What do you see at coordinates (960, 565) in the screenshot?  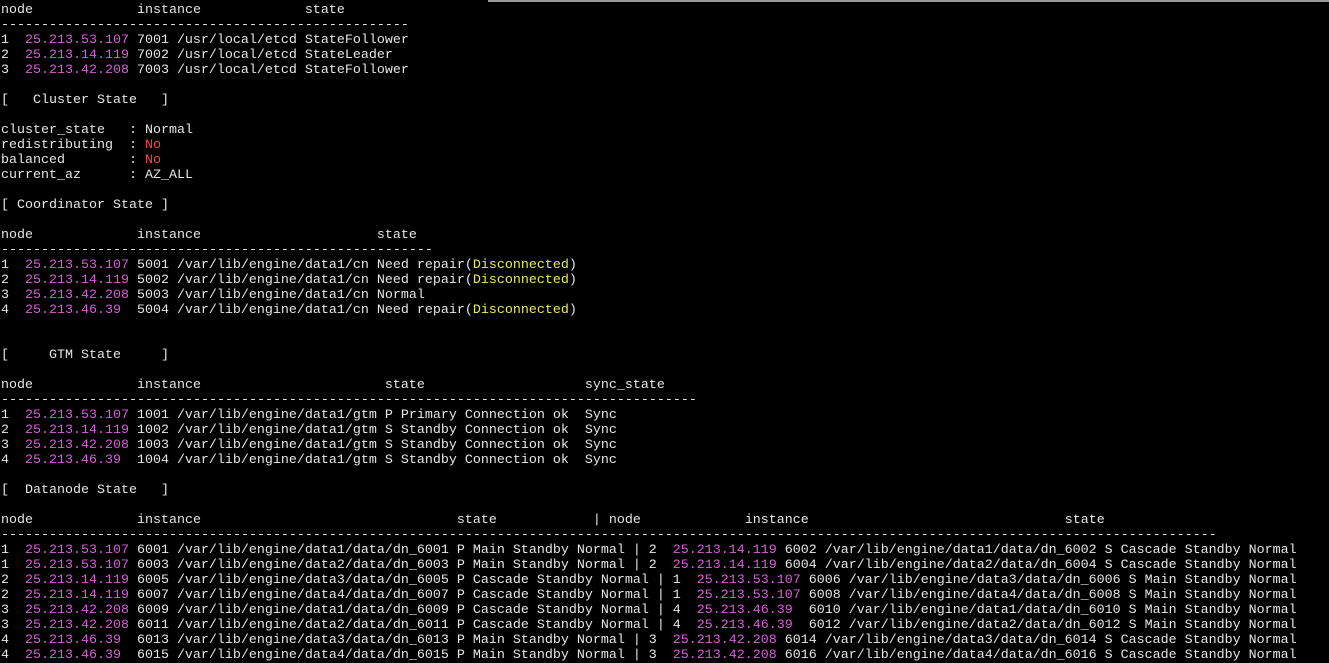 I see `instance-path: /var/lib/engine/data2/data/dn_6004` at bounding box center [960, 565].